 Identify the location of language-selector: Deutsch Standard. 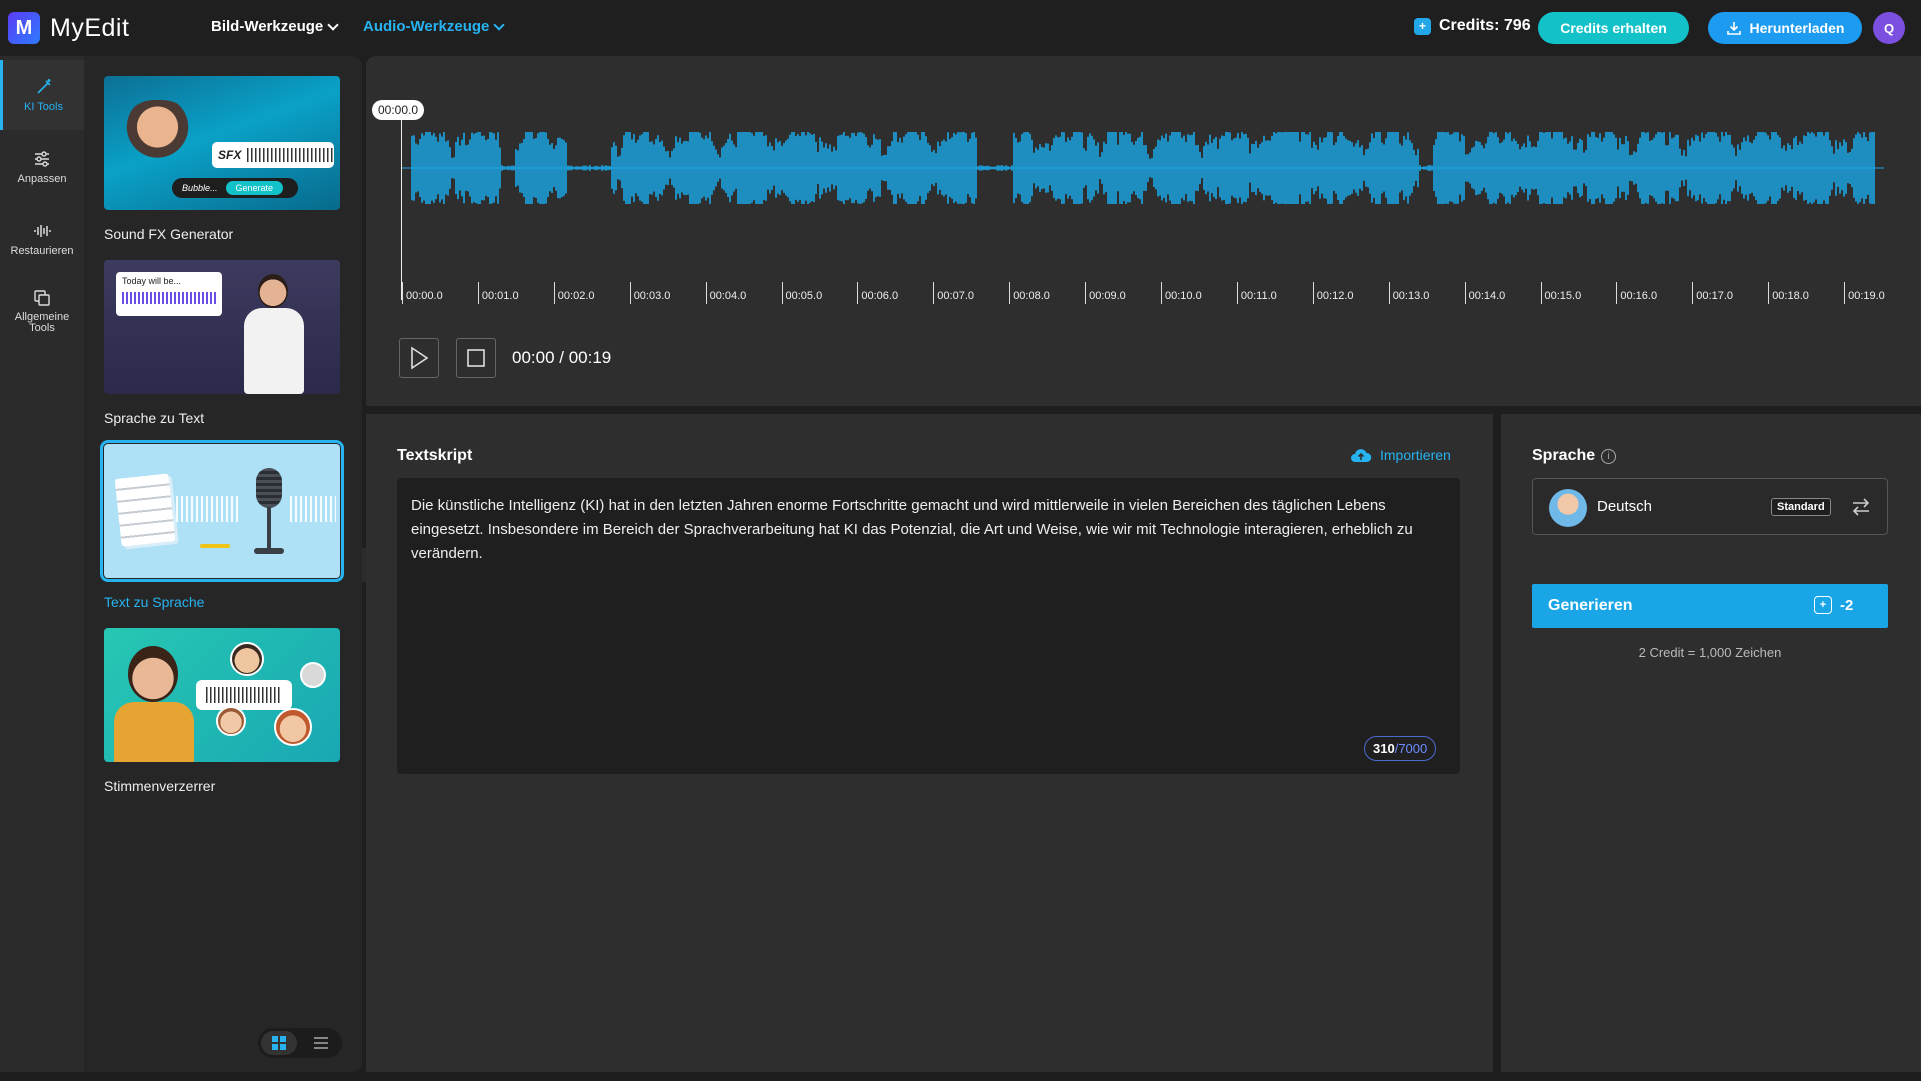
(1710, 506).